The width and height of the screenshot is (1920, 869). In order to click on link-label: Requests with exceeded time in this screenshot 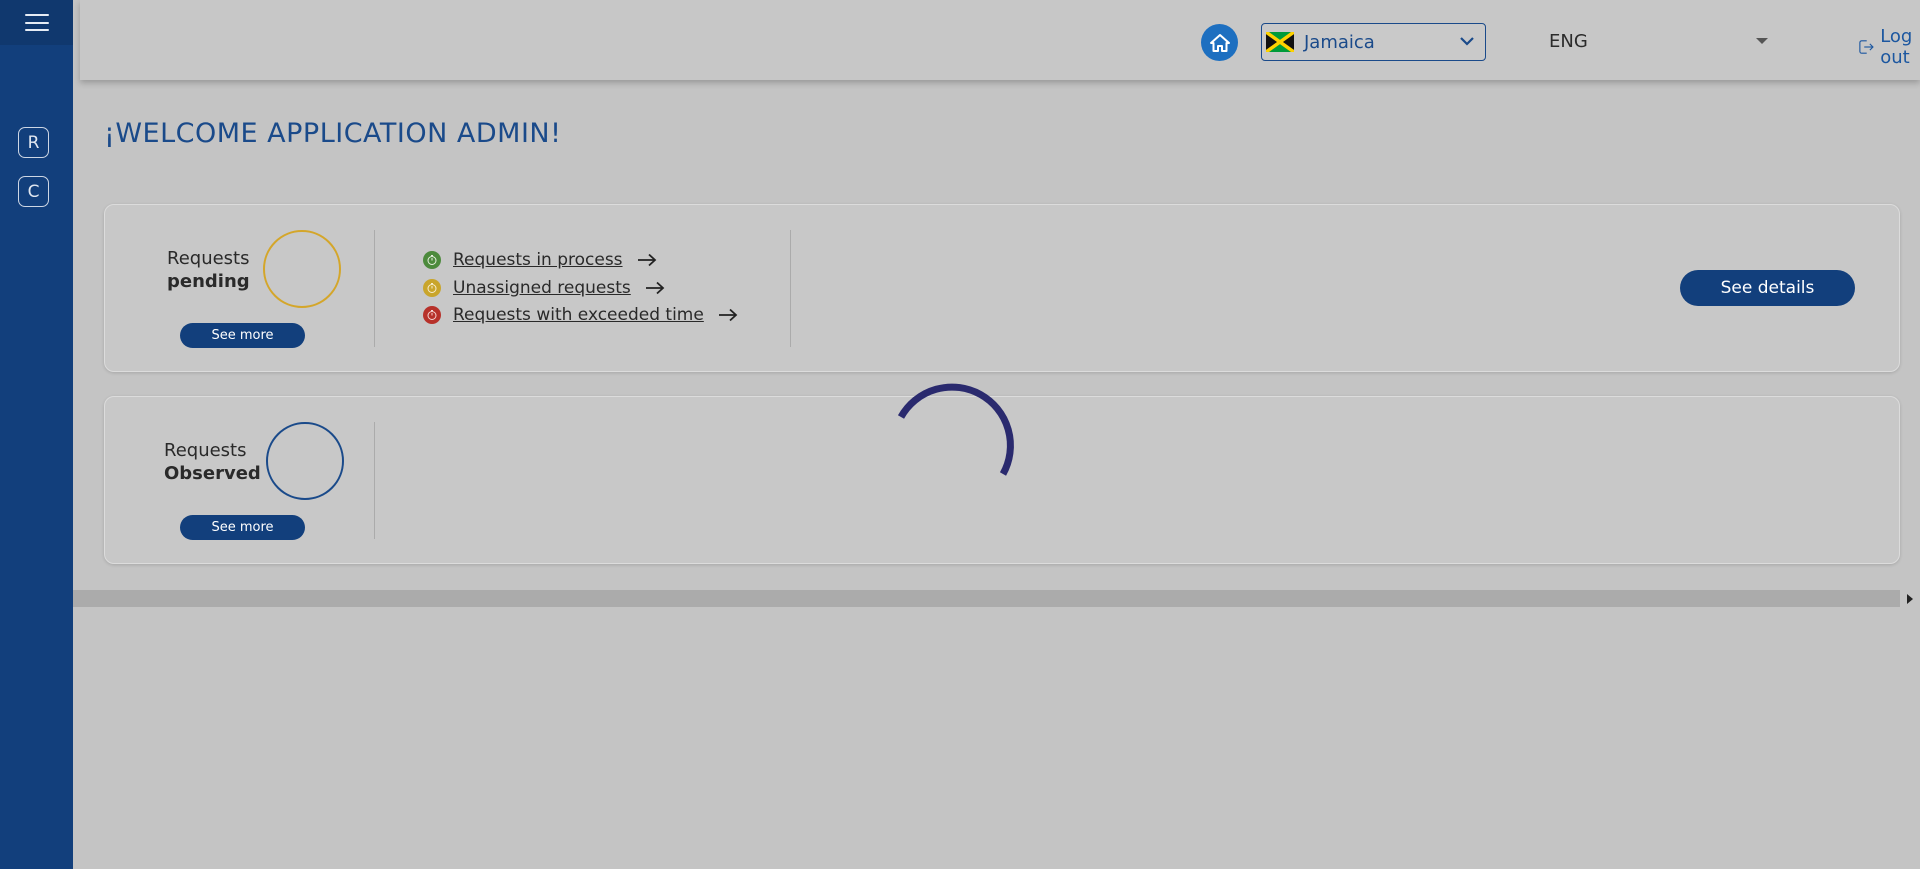, I will do `click(578, 315)`.